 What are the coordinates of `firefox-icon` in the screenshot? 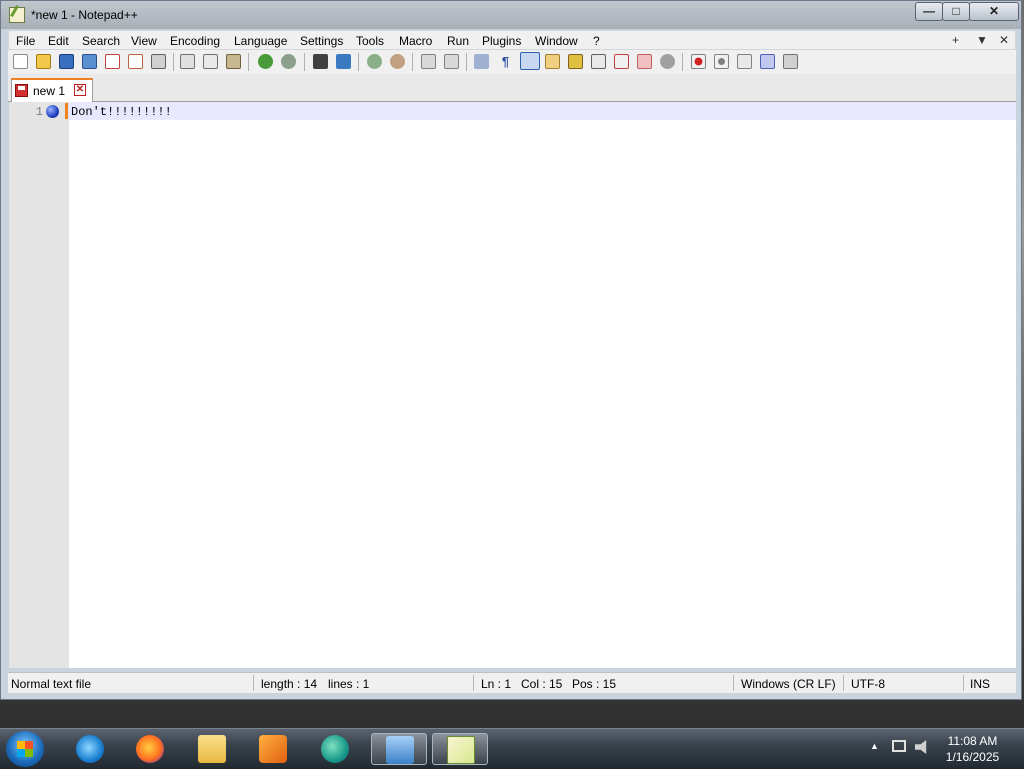 It's located at (150, 749).